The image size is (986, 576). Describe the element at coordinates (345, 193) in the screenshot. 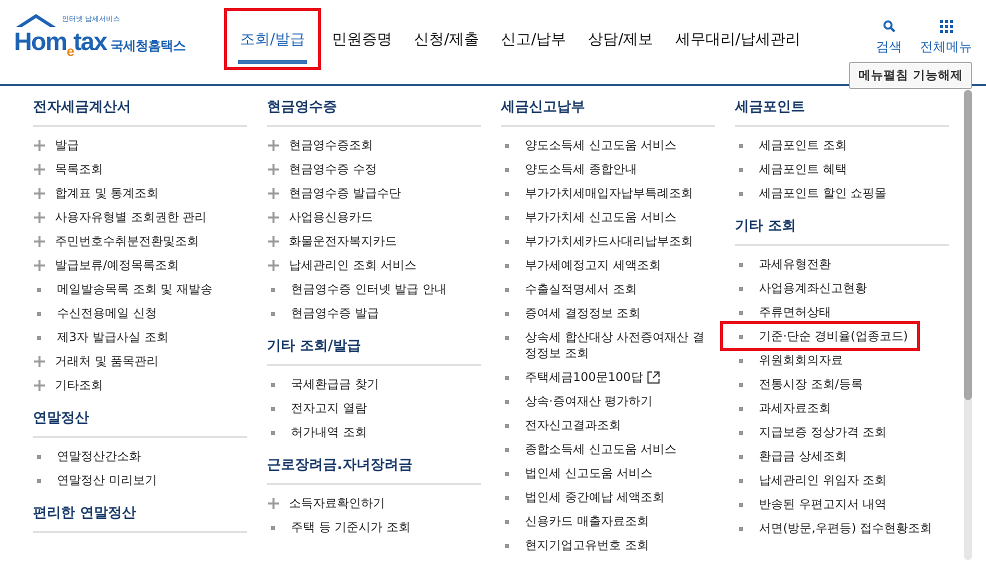

I see `menu-link: 현금영수증 발급수단` at that location.